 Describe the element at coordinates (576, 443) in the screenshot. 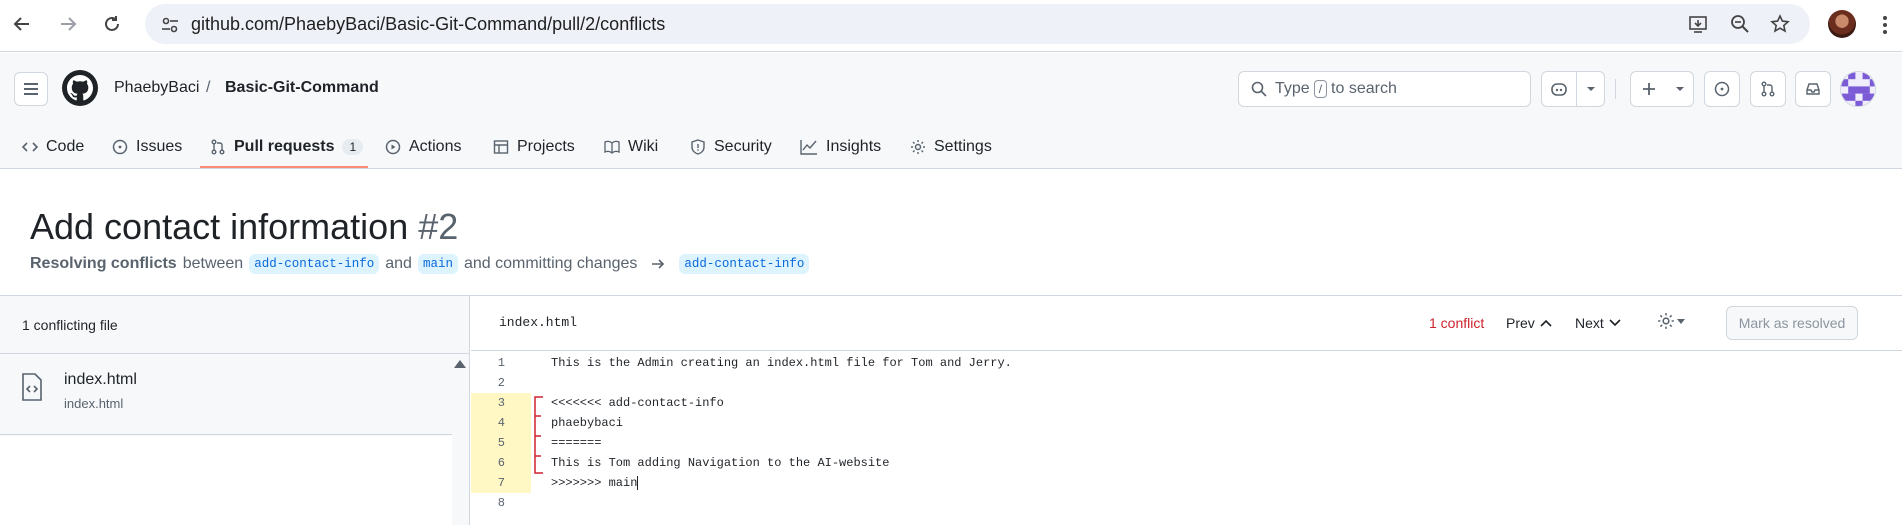

I see `line-text: =======` at that location.